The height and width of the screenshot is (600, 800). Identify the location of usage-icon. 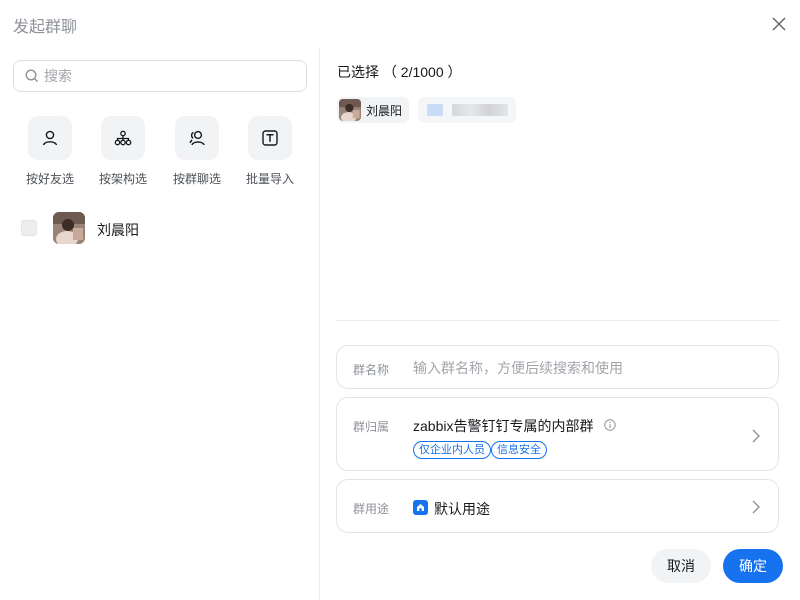
(420, 507).